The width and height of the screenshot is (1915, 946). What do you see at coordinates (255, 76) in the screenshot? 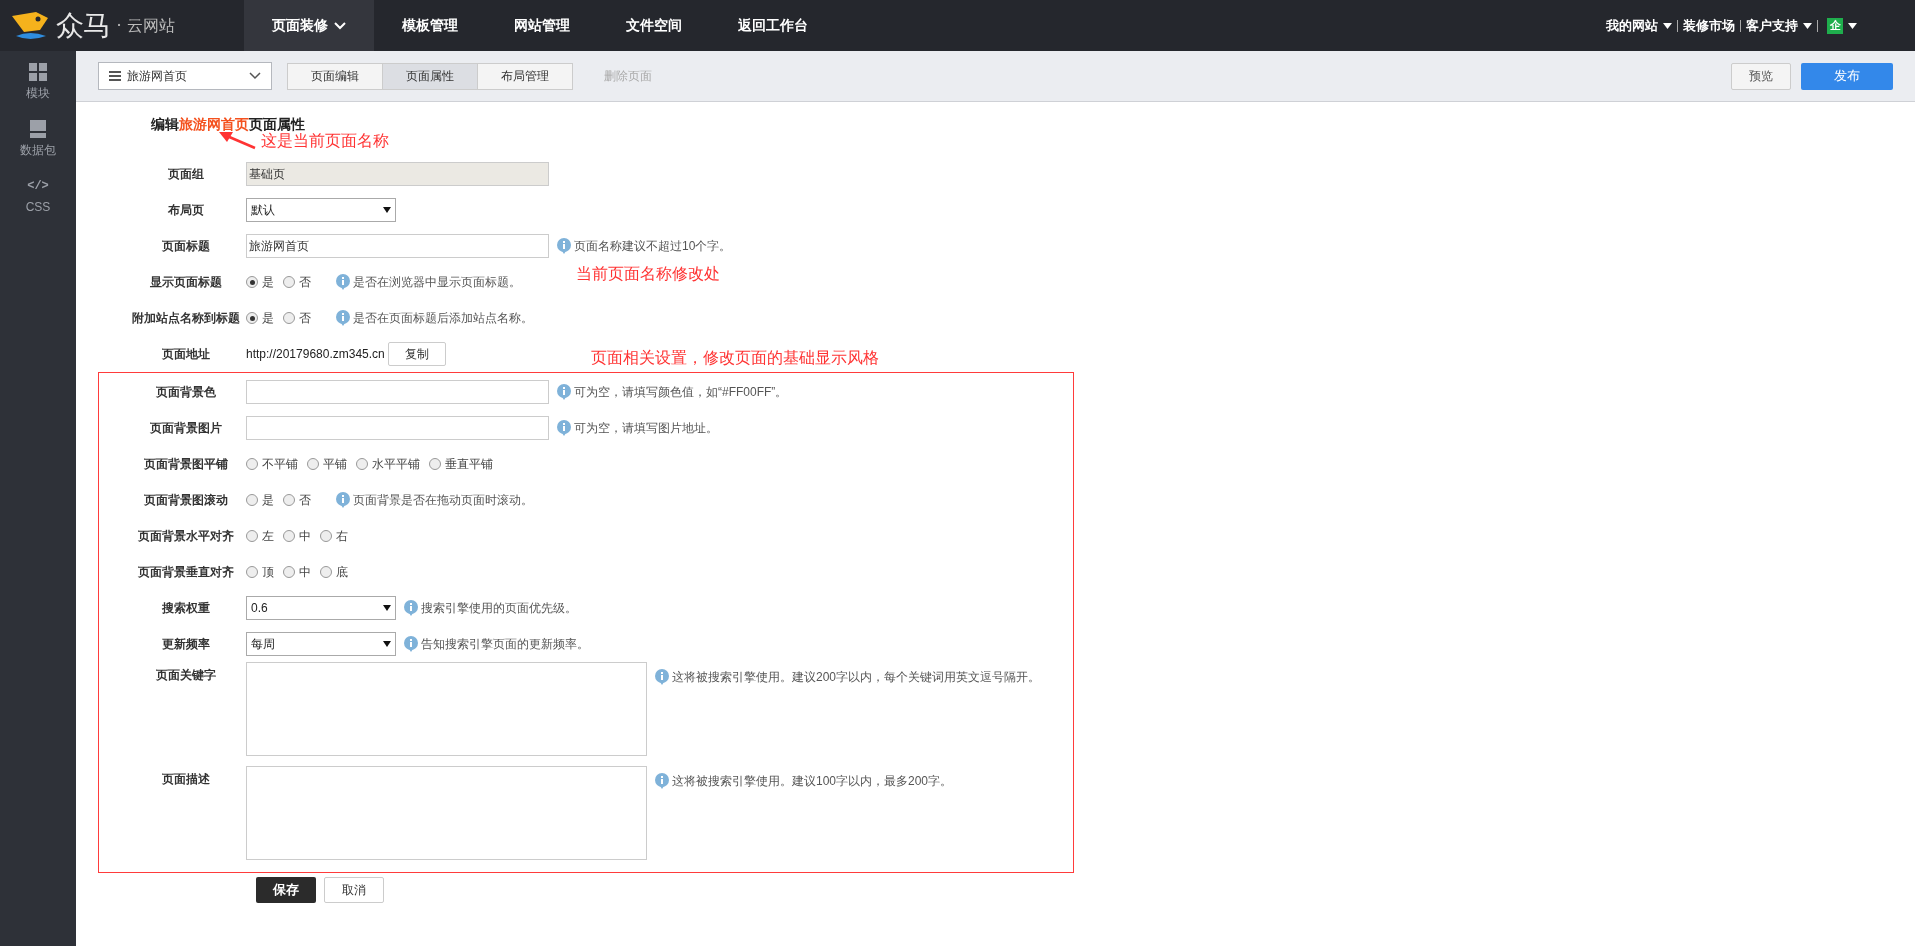
I see `chevron-icon` at bounding box center [255, 76].